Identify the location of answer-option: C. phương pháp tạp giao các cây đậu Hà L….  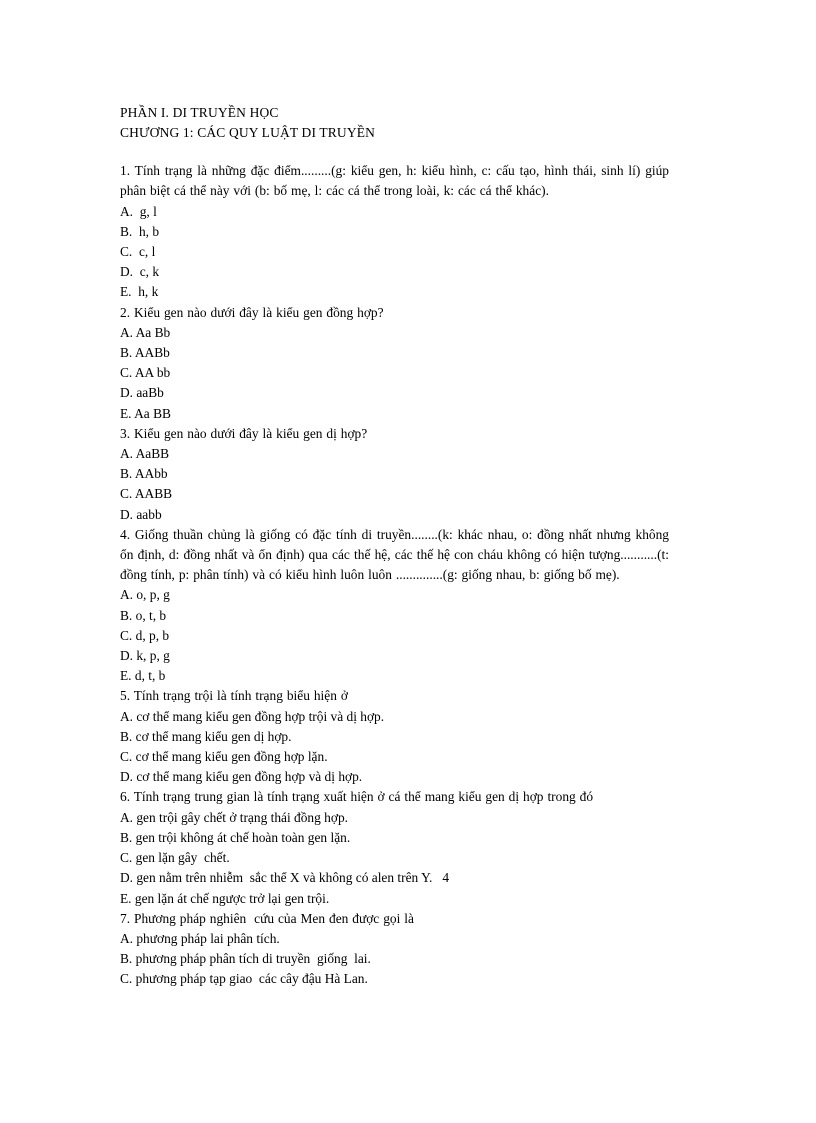
(244, 979).